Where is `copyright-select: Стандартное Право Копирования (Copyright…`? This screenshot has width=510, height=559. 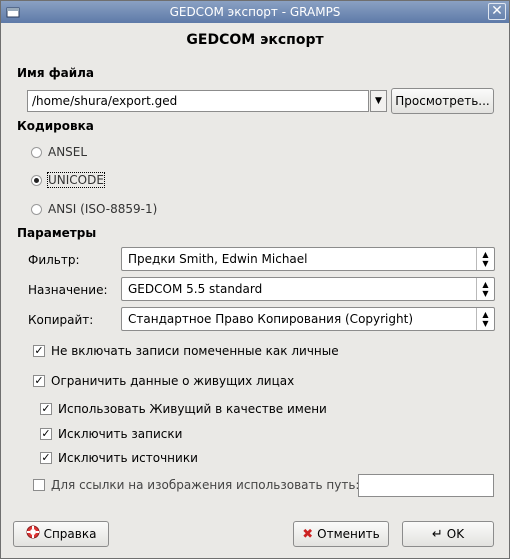
copyright-select: Стандартное Право Копирования (Copyright… is located at coordinates (308, 319).